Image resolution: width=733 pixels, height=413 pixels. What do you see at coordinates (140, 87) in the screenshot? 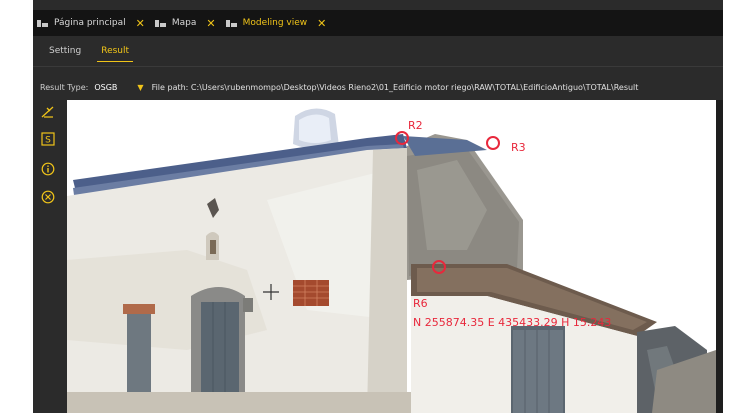
I see `dropdown-arrow-icon: ▼` at bounding box center [140, 87].